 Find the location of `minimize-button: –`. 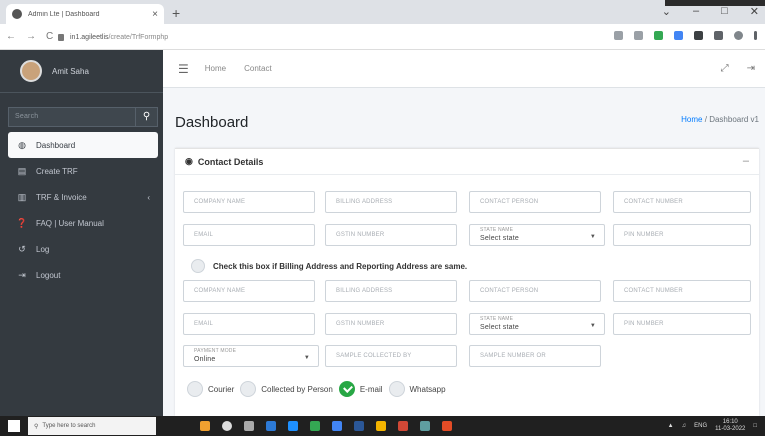

minimize-button: – is located at coordinates (696, 11).